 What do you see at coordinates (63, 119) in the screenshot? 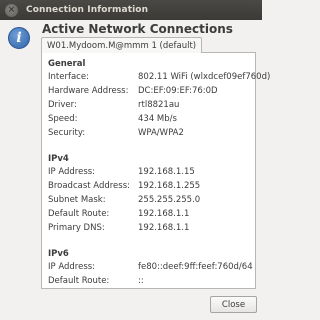
I see `row-label: Speed:` at bounding box center [63, 119].